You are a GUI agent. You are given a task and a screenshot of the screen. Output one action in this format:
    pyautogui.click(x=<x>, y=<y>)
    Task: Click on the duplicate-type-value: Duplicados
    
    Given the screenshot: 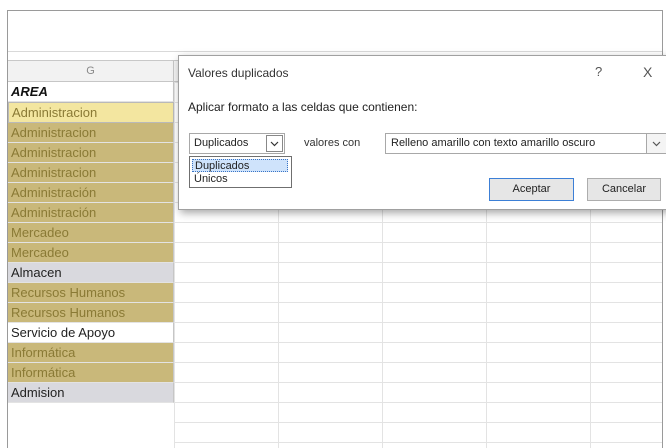 What is the action you would take?
    pyautogui.click(x=221, y=143)
    